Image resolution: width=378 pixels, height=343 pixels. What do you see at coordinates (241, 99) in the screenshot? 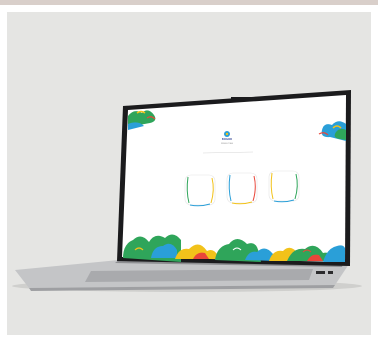
I see `camera-notch` at bounding box center [241, 99].